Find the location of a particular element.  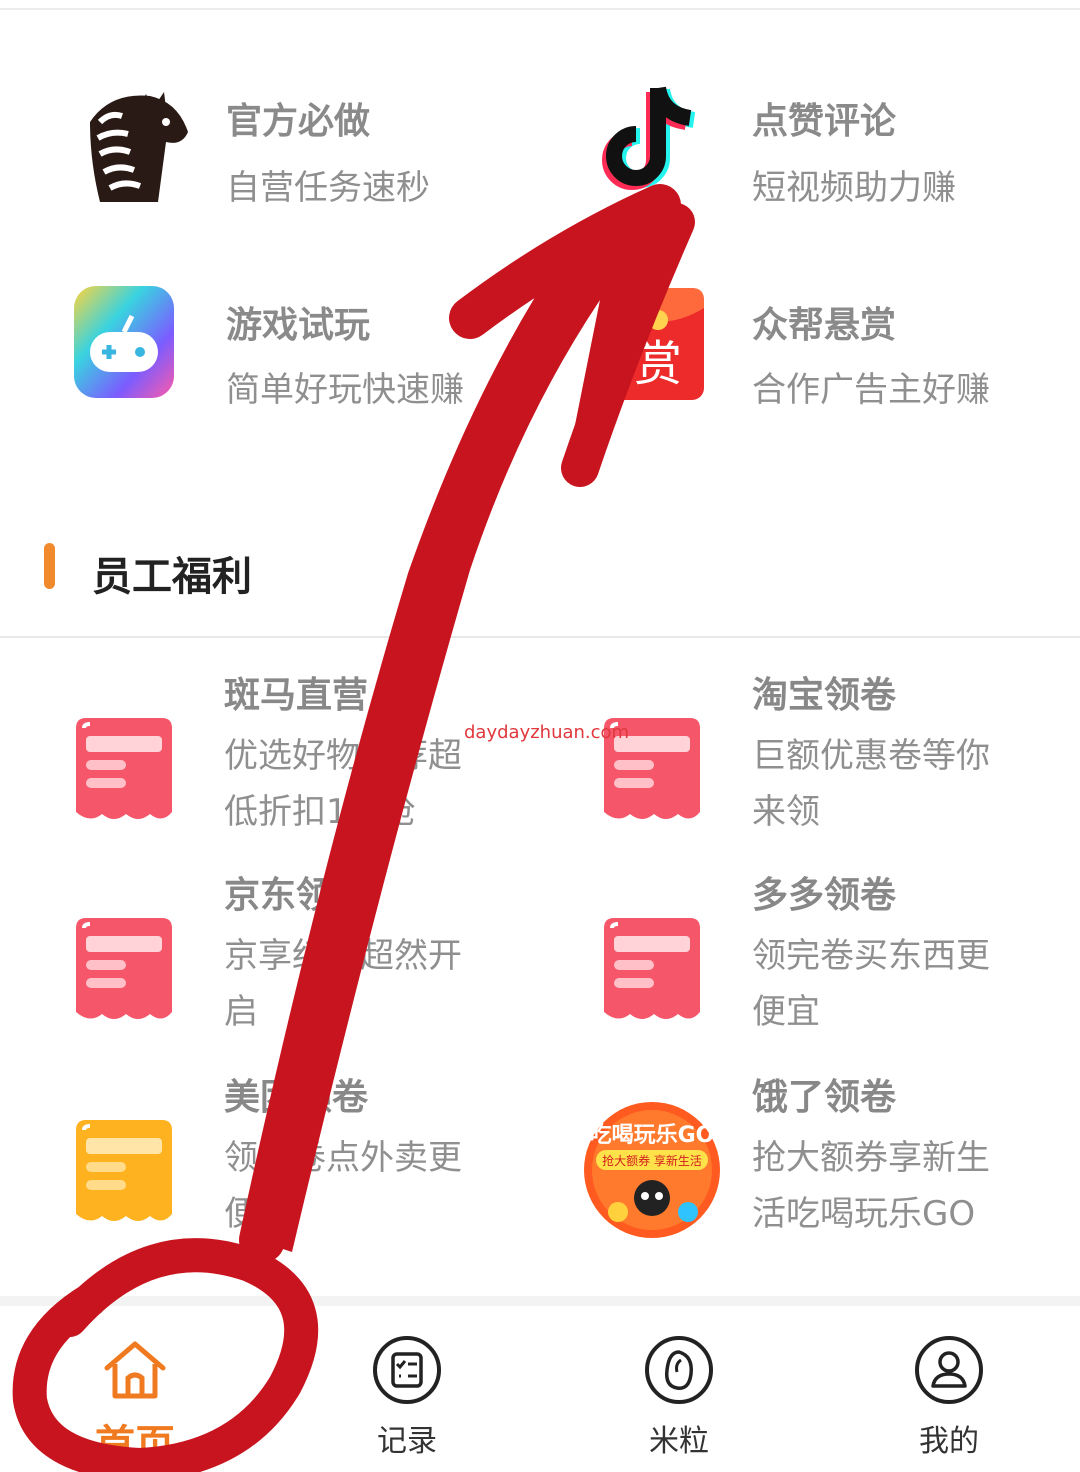

welfare-title: 淘宝领卷 is located at coordinates (824, 695).